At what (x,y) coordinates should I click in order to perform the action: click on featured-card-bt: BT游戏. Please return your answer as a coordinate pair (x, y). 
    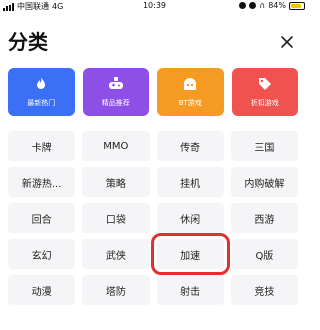
    Looking at the image, I should click on (190, 92).